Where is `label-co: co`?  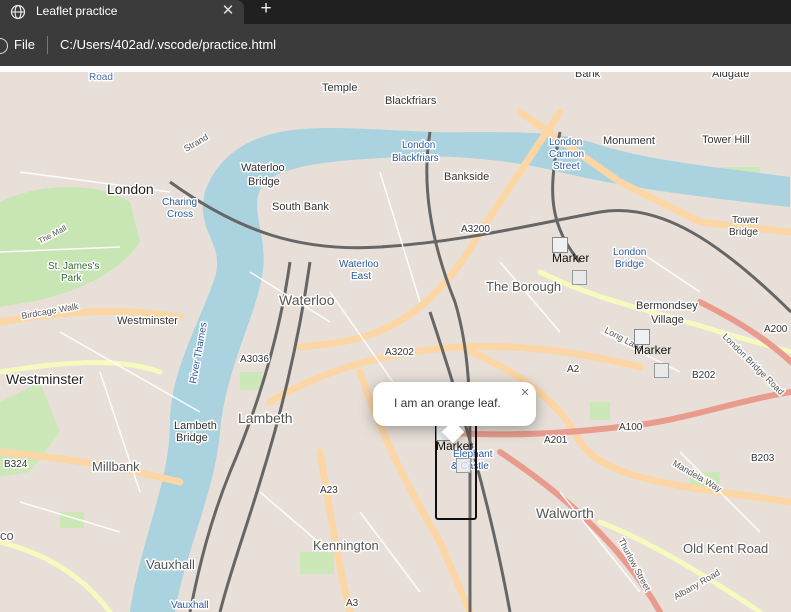
label-co: co is located at coordinates (7, 535).